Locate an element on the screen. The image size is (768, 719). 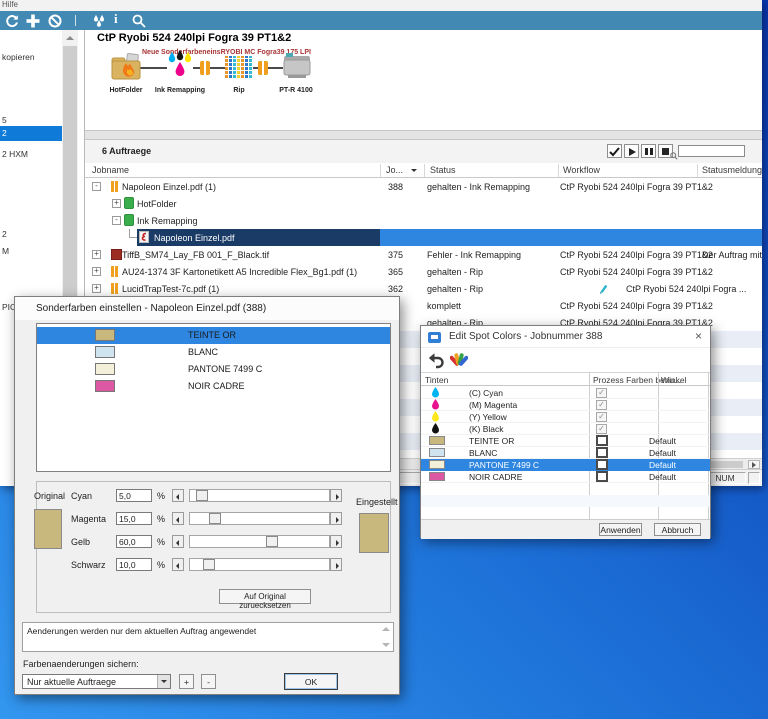
channel-value-input: 60,0 is located at coordinates (134, 541).